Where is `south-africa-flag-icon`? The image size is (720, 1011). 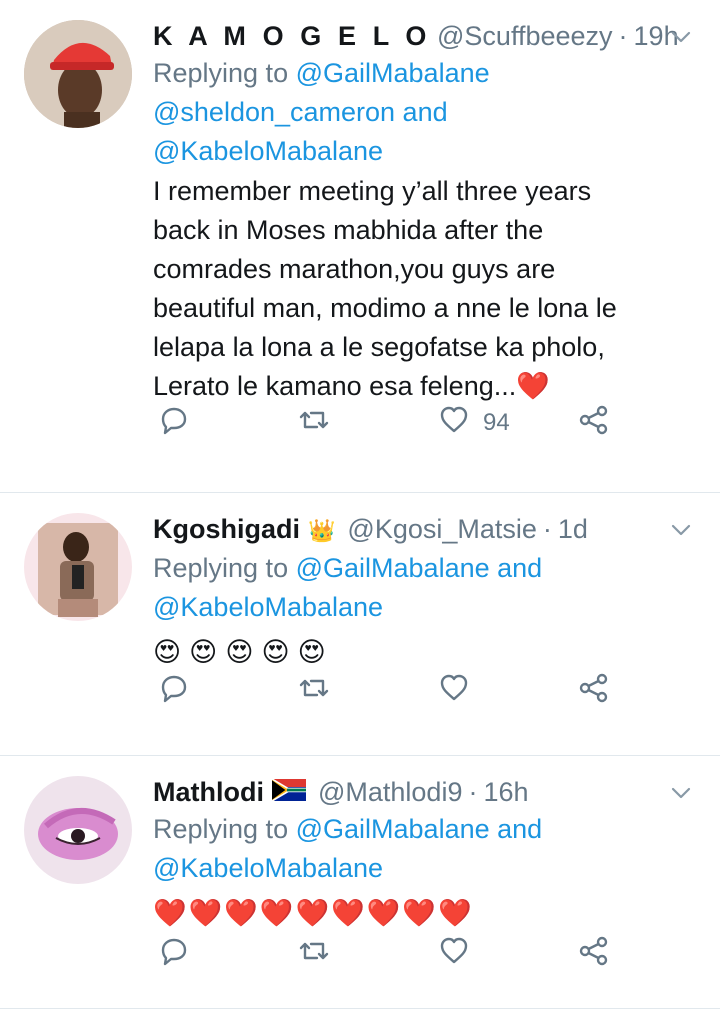
south-africa-flag-icon is located at coordinates (288, 790).